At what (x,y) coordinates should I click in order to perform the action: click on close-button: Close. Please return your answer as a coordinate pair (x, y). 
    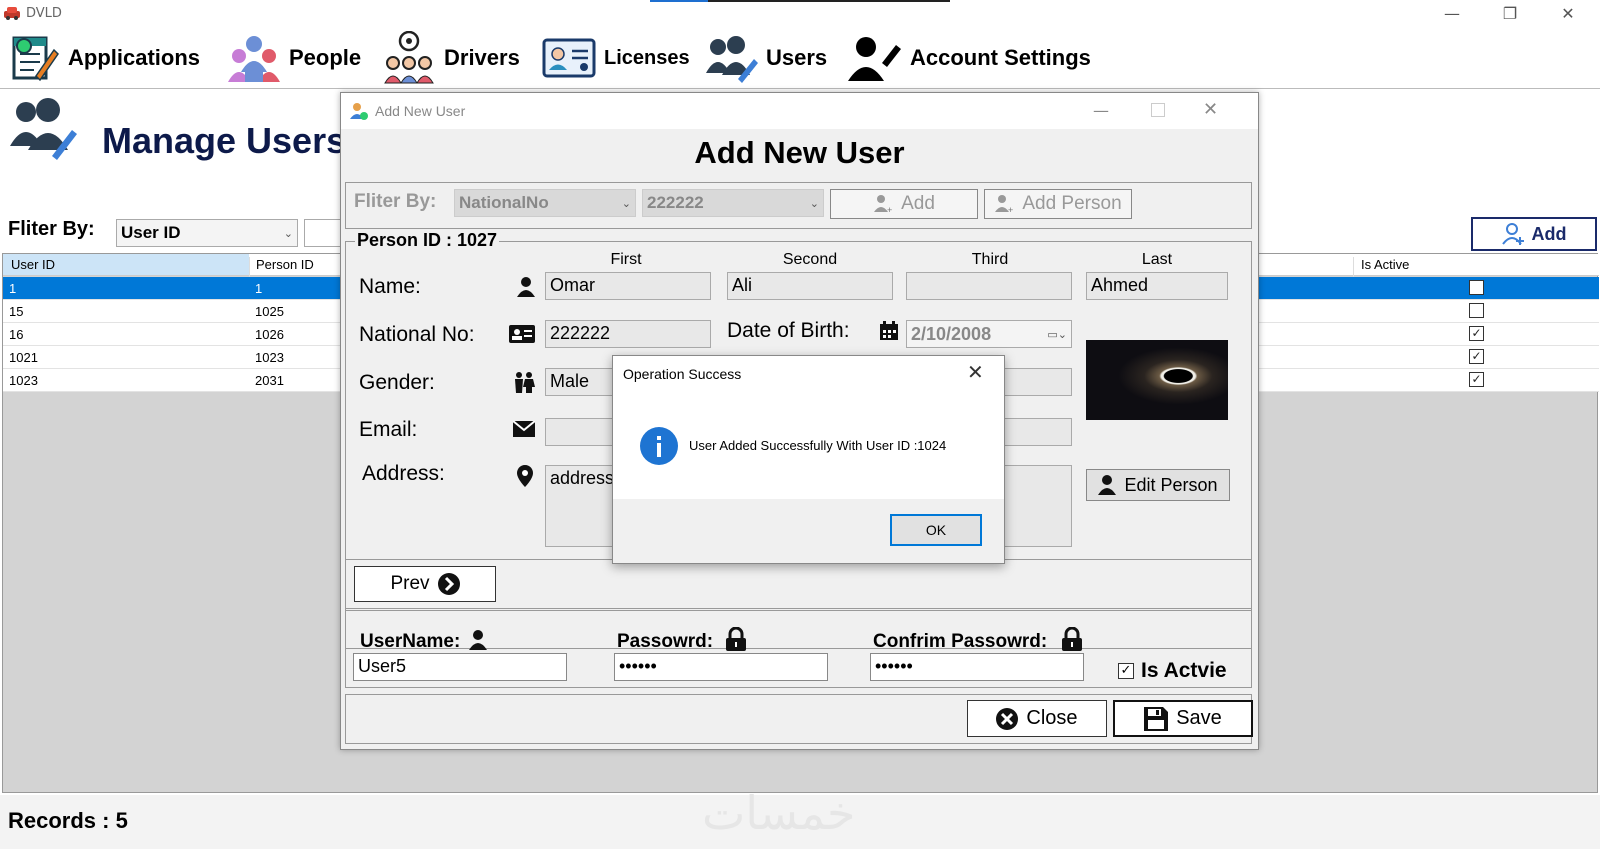
    Looking at the image, I should click on (1037, 718).